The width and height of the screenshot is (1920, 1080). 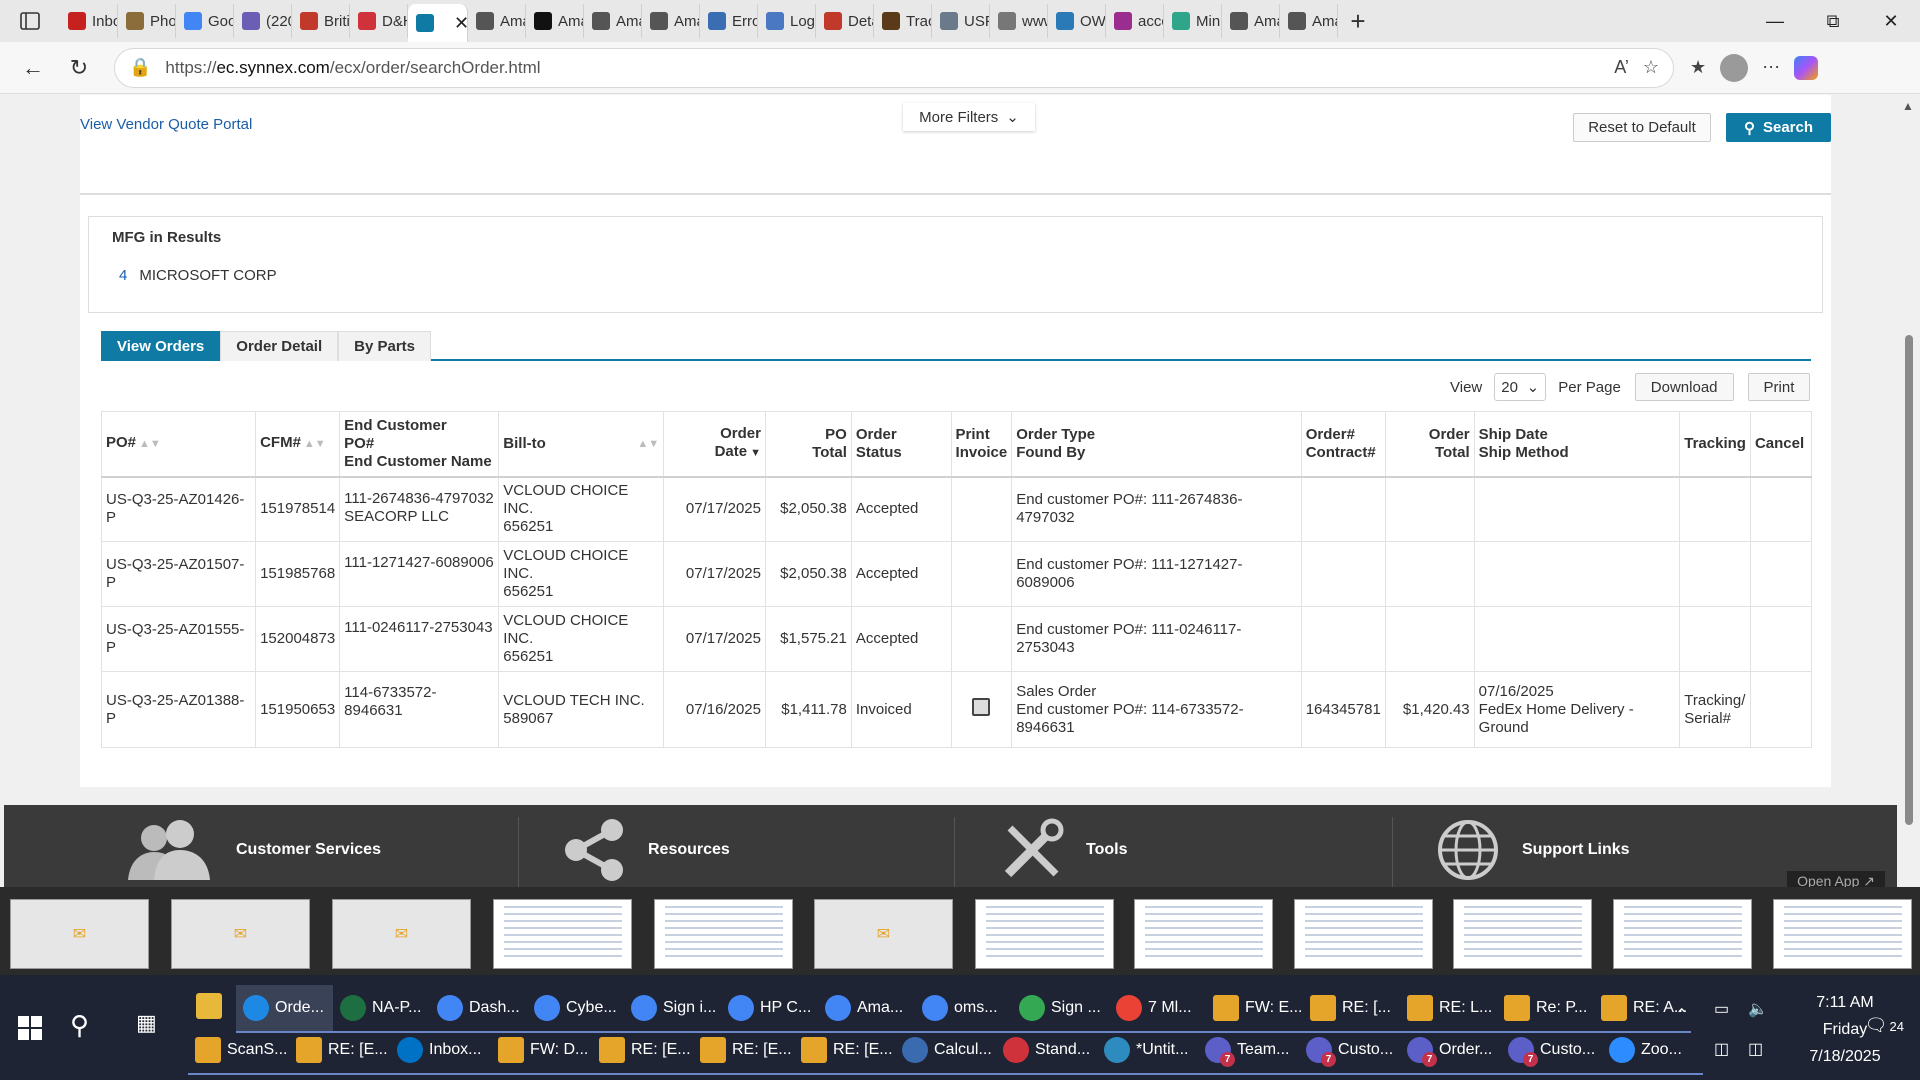 I want to click on chevron-up-icon: ⌃, so click(x=1681, y=1015).